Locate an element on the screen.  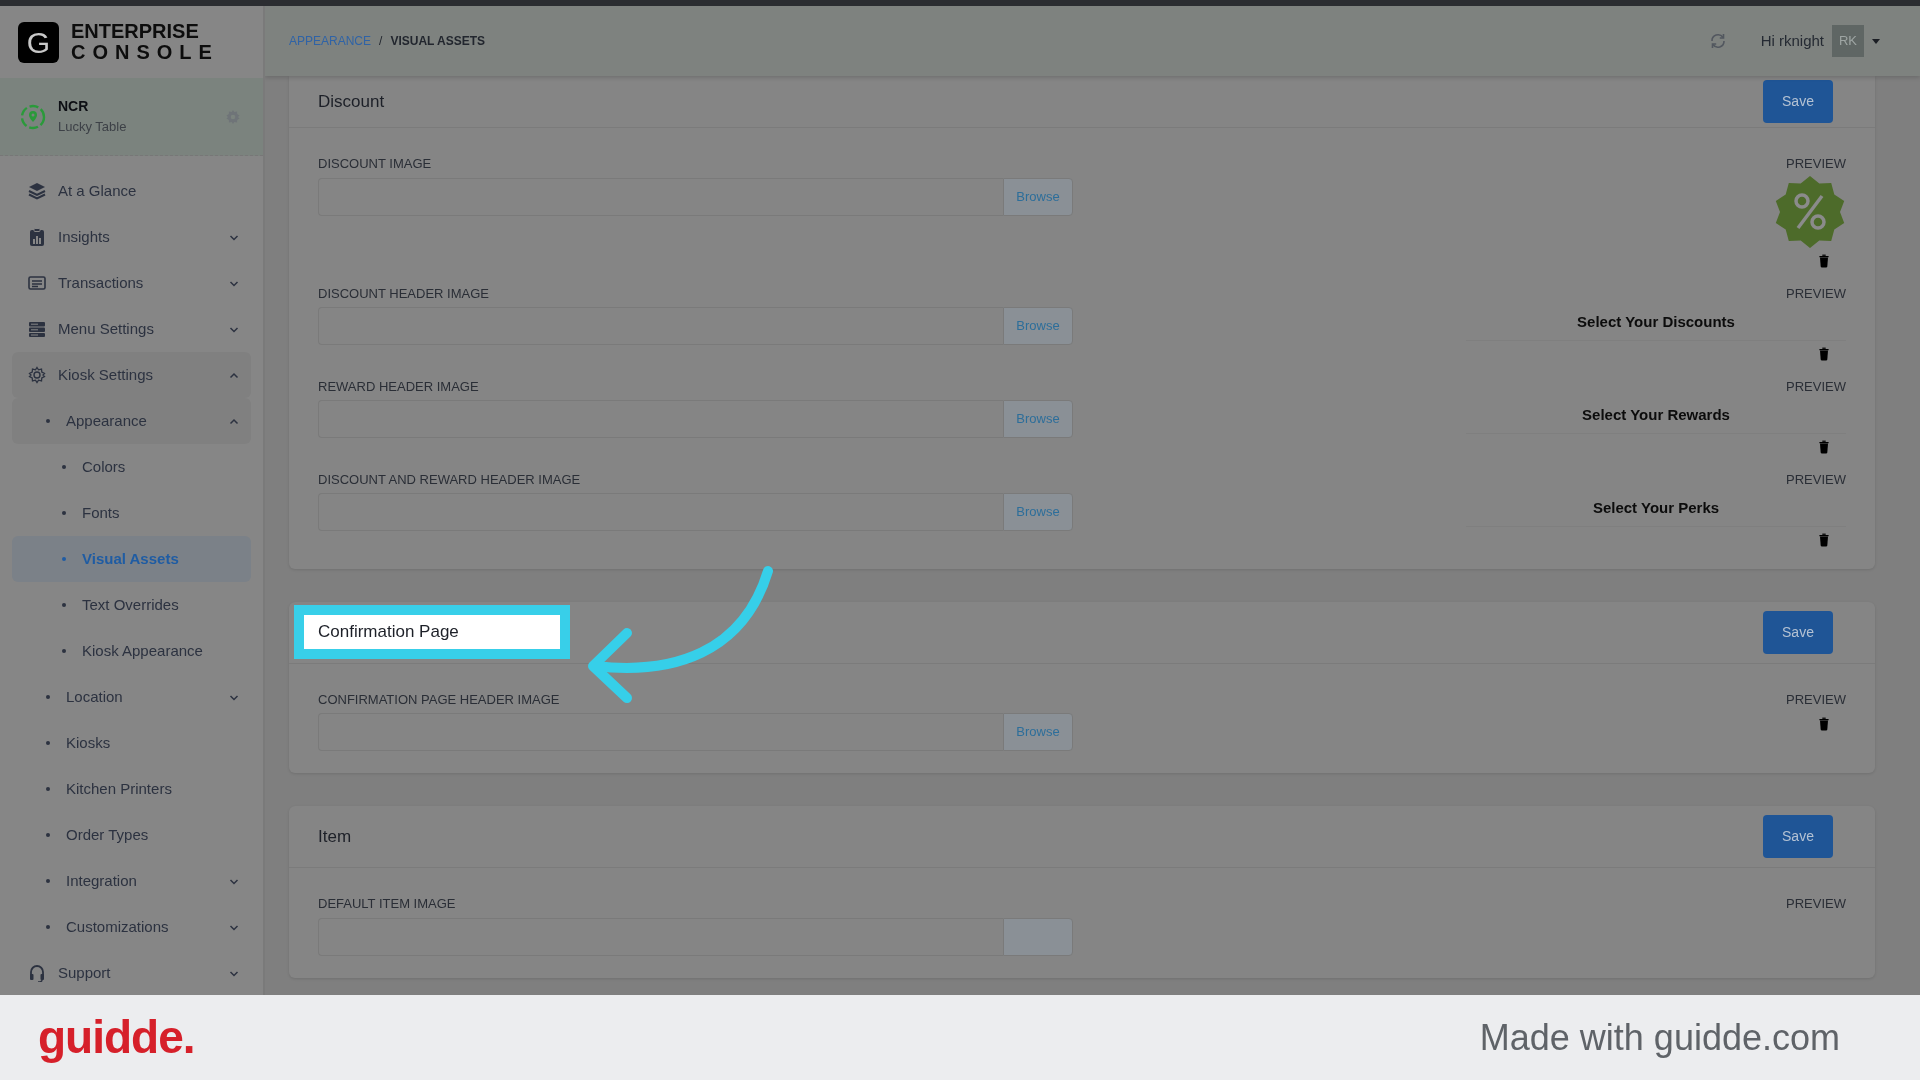
credit-text: Made with guidde.com is located at coordinates (1659, 1037).